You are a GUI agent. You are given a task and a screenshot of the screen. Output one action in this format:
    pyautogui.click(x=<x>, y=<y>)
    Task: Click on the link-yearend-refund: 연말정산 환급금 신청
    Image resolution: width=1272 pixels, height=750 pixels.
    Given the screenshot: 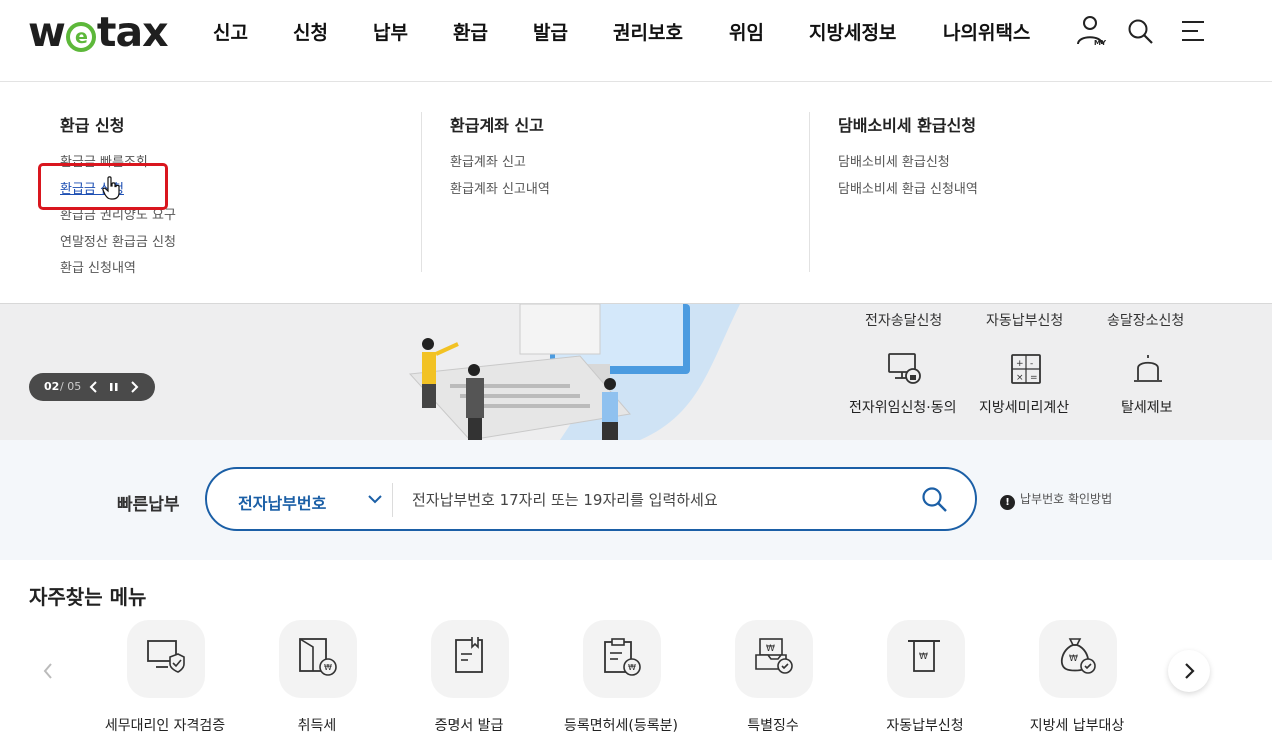 What is the action you would take?
    pyautogui.click(x=240, y=243)
    